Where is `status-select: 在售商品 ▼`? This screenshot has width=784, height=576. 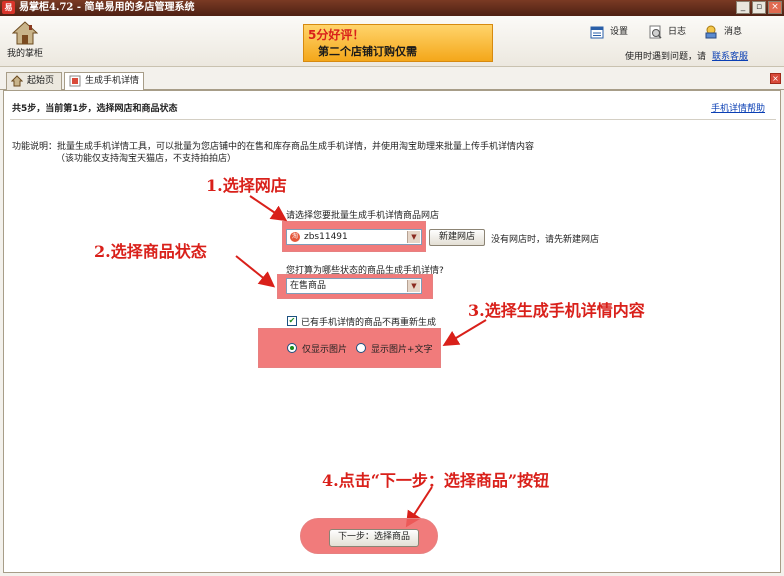 status-select: 在售商品 ▼ is located at coordinates (354, 286).